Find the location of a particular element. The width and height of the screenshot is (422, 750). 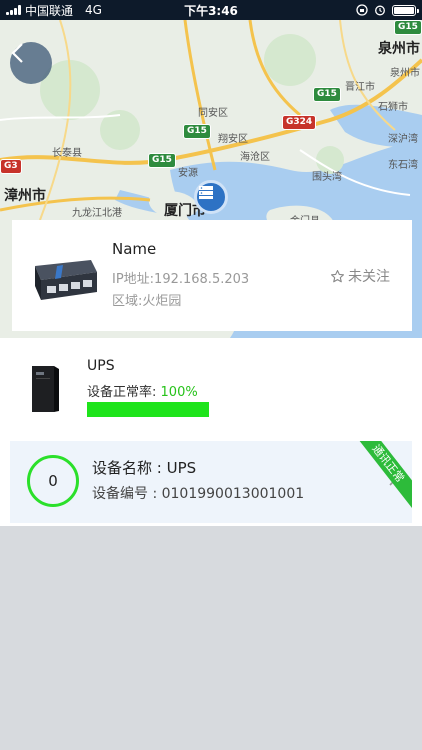

map-label-xiangan: 翔安区 is located at coordinates (233, 139).